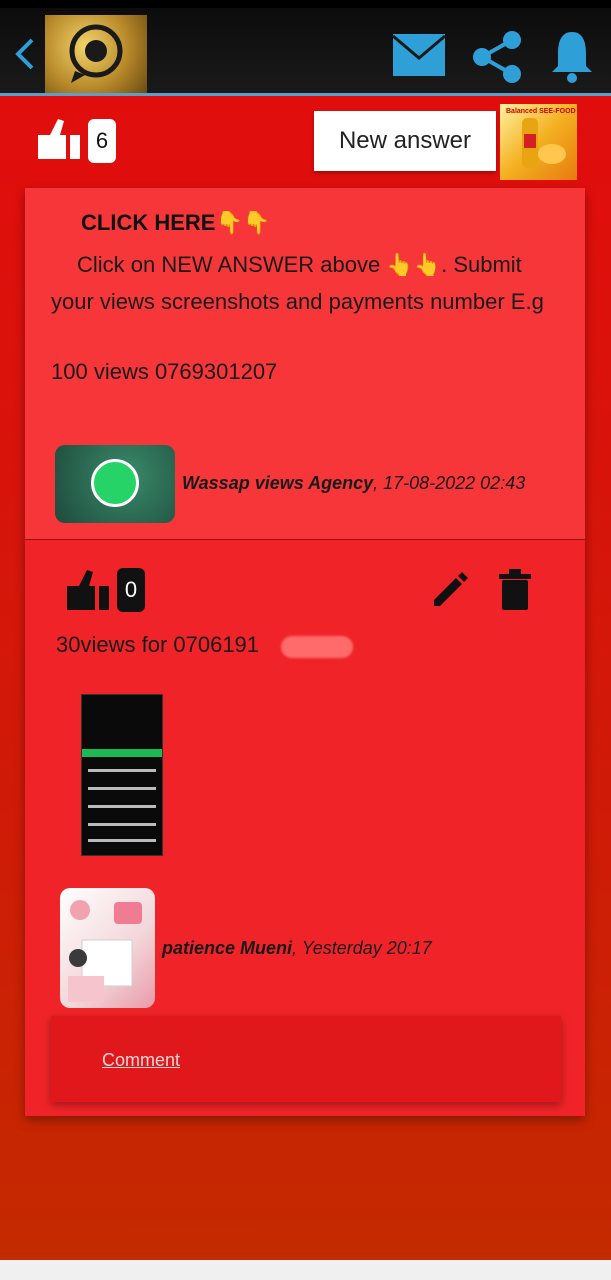 Image resolution: width=611 pixels, height=1280 pixels. I want to click on post-1-avatar, so click(115, 484).